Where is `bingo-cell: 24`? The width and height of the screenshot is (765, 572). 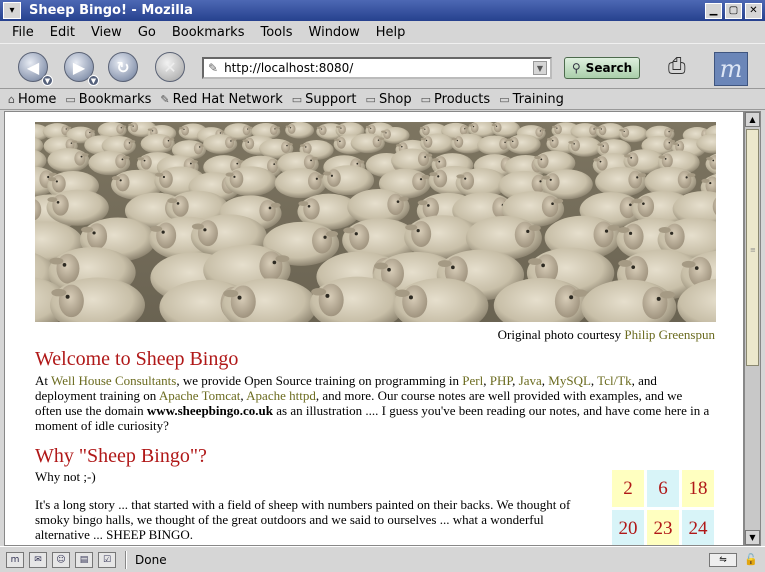 bingo-cell: 24 is located at coordinates (698, 527).